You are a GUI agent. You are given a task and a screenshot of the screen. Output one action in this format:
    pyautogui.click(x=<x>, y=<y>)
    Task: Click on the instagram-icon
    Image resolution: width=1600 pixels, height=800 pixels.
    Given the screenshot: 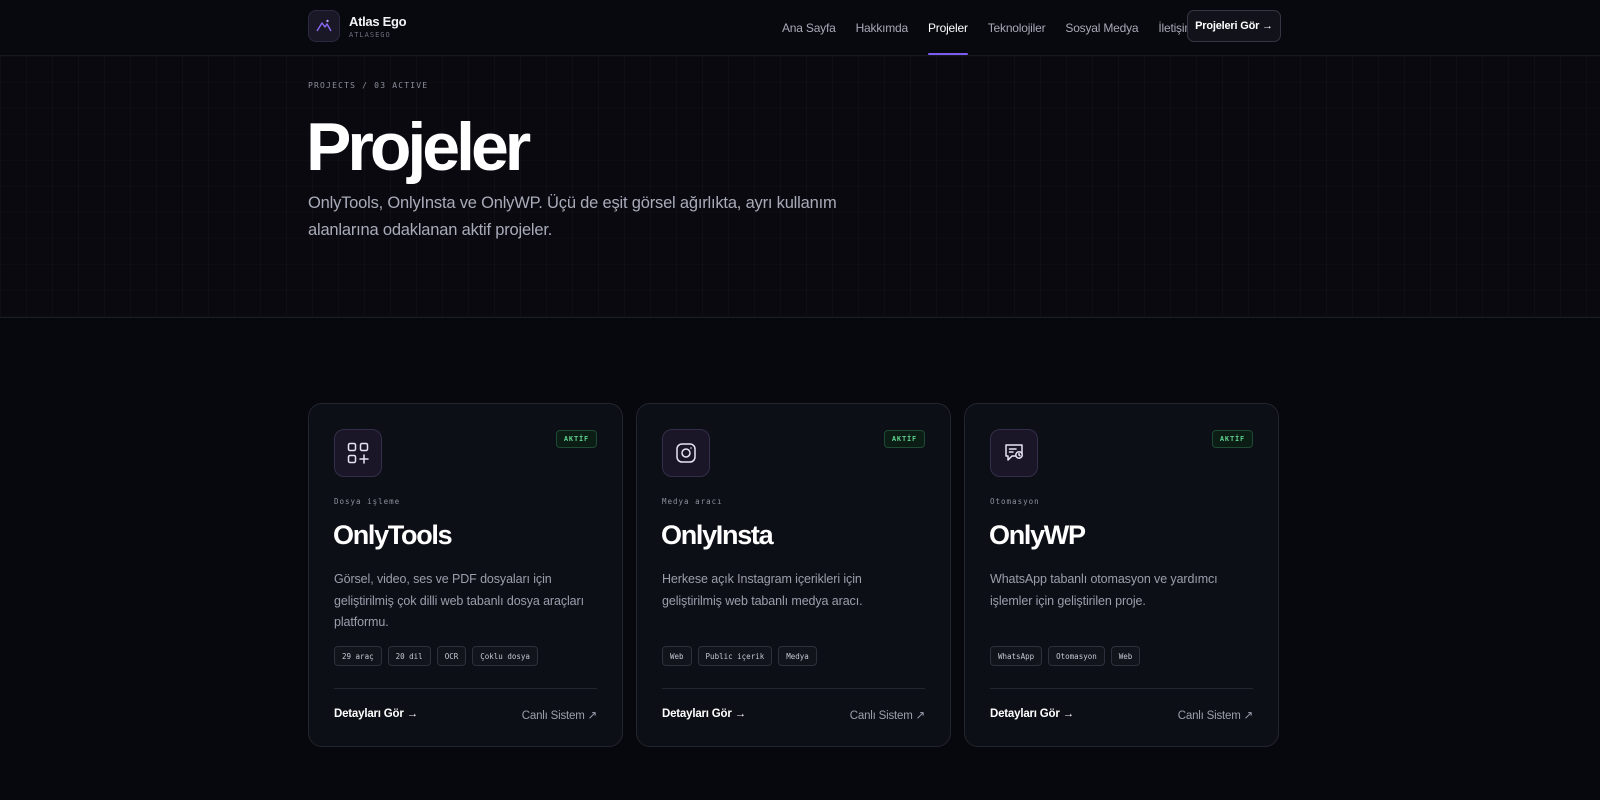 What is the action you would take?
    pyautogui.click(x=686, y=453)
    